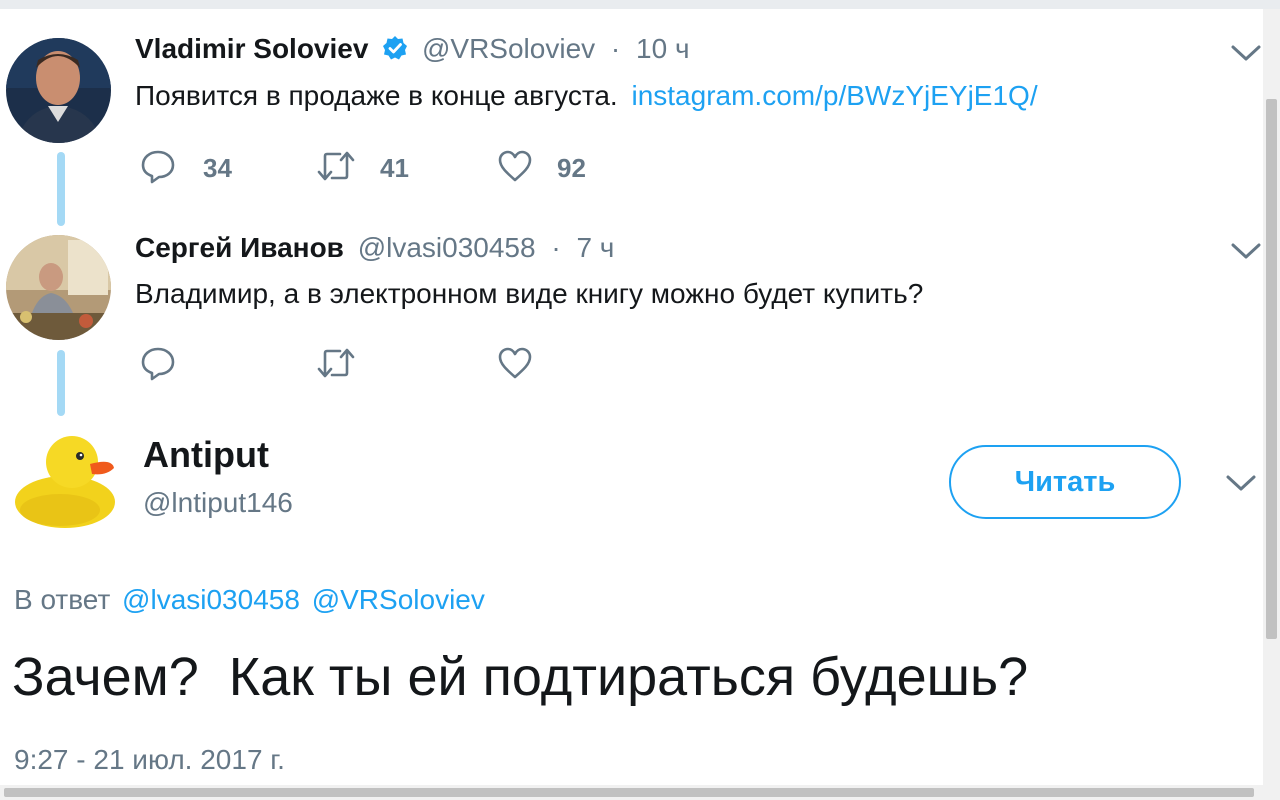 The width and height of the screenshot is (1280, 800). What do you see at coordinates (149, 760) in the screenshot?
I see `tweet-timestamp: 9:27 - 21 июл. 2017 г.` at bounding box center [149, 760].